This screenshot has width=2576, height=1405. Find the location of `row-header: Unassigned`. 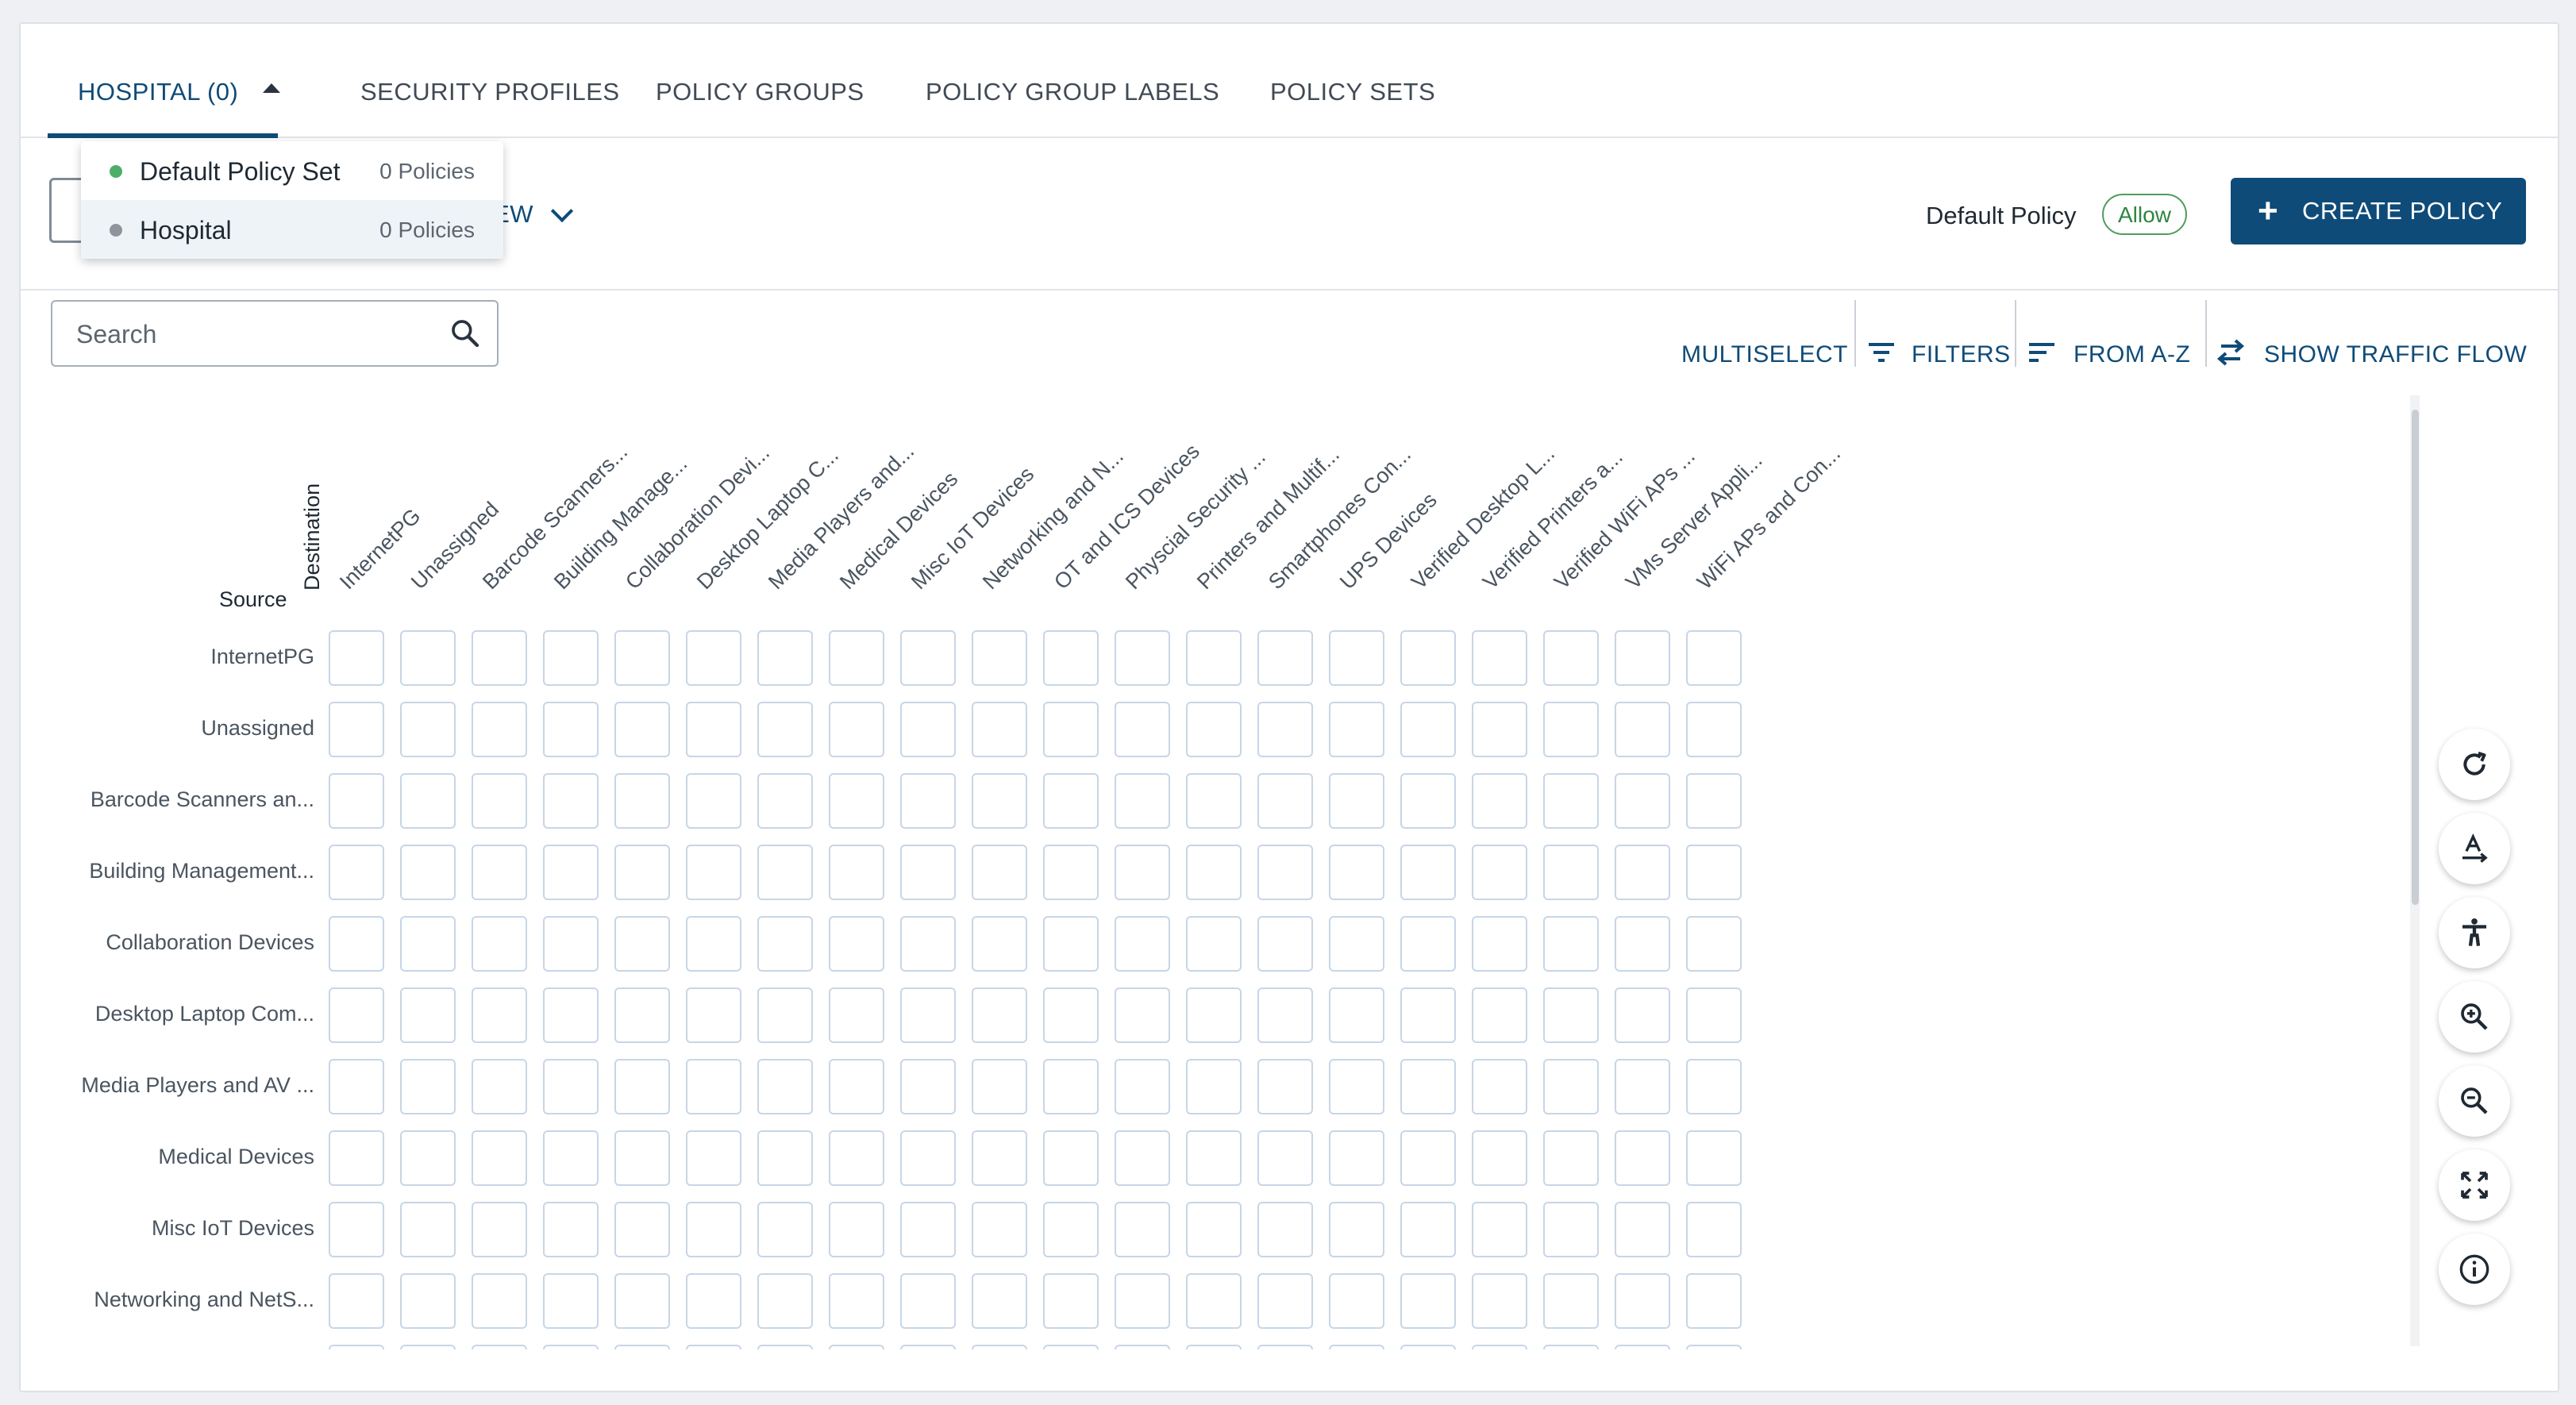

row-header: Unassigned is located at coordinates (183, 728).